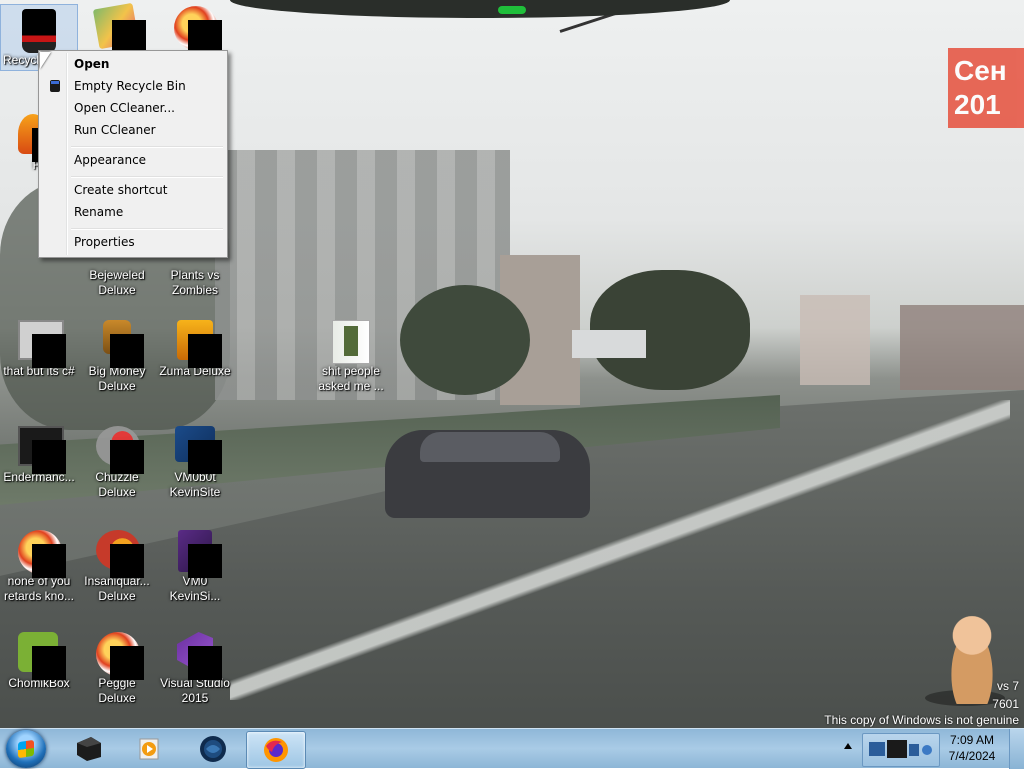 The image size is (1024, 769). I want to click on desktop-icon-chomikbox: ChomikBox, so click(39, 661).